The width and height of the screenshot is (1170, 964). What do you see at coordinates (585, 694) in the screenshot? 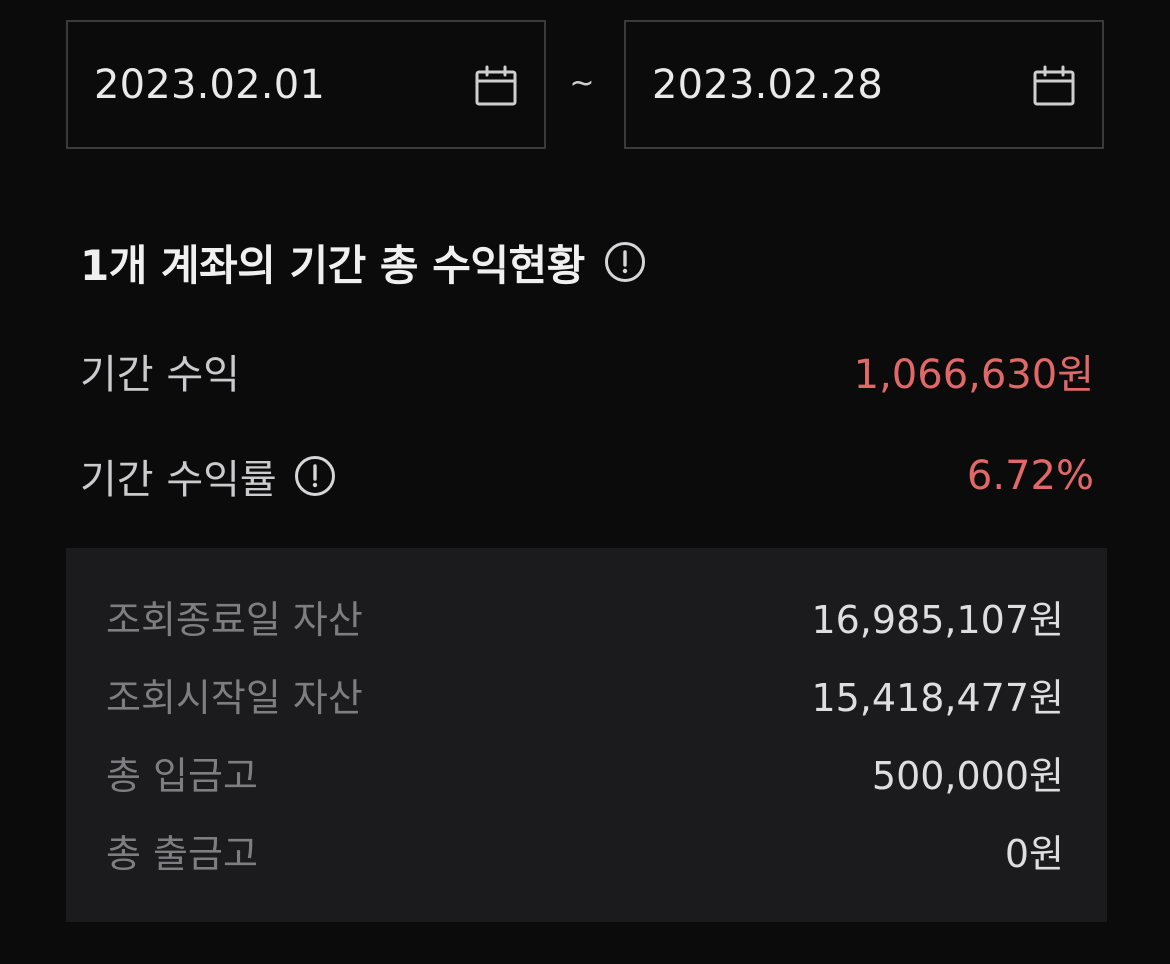
I see `detail-row-start-assets: 조회시작일 자산 15,418,477원` at bounding box center [585, 694].